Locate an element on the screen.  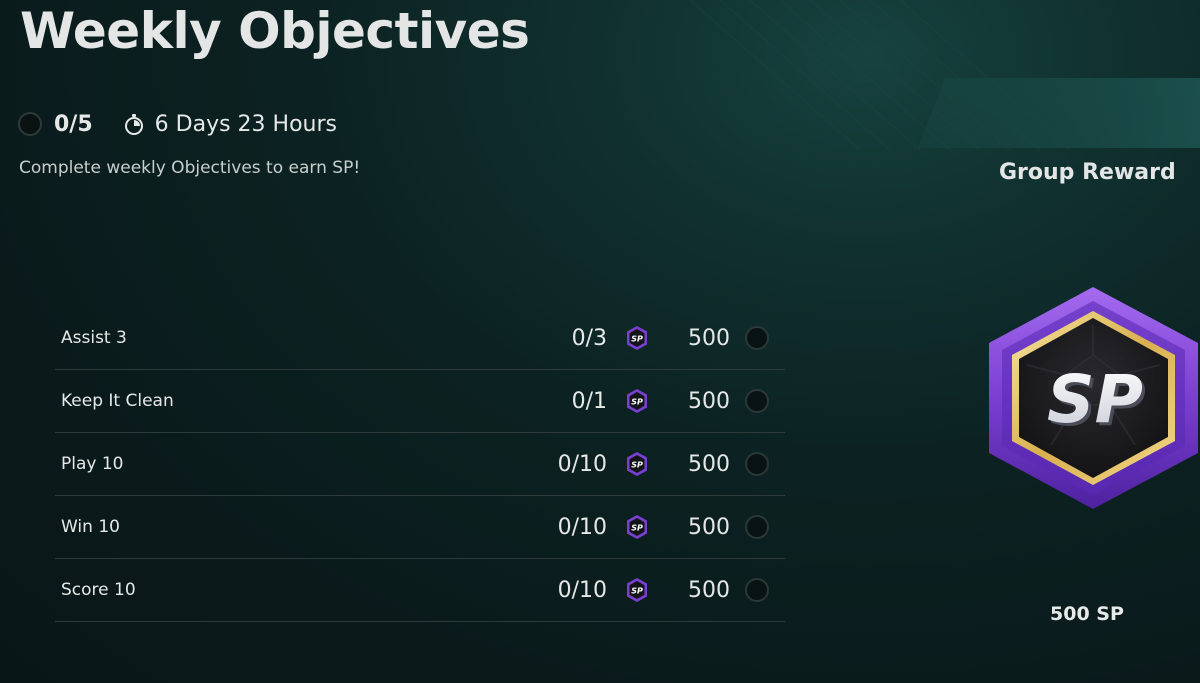
objective-label: Assist 3 is located at coordinates (94, 338).